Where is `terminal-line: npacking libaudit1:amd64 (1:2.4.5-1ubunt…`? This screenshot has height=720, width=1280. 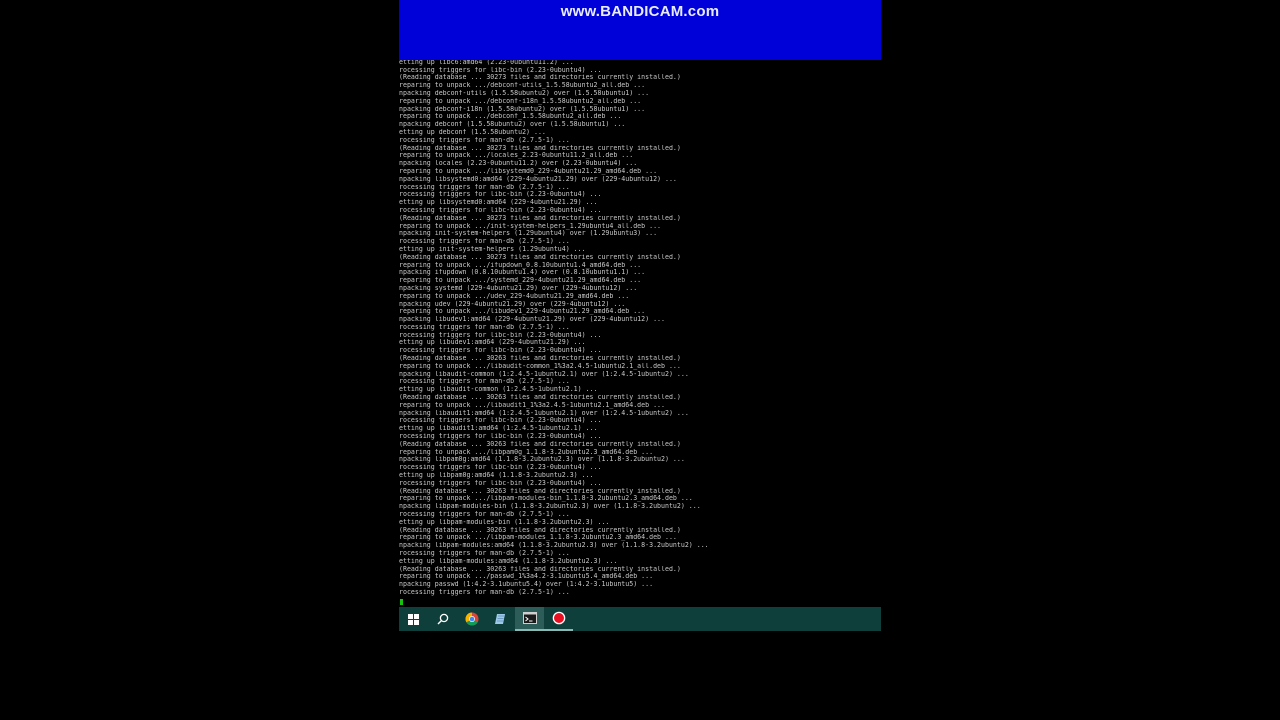 terminal-line: npacking libaudit1:amd64 (1:2.4.5-1ubunt… is located at coordinates (544, 413).